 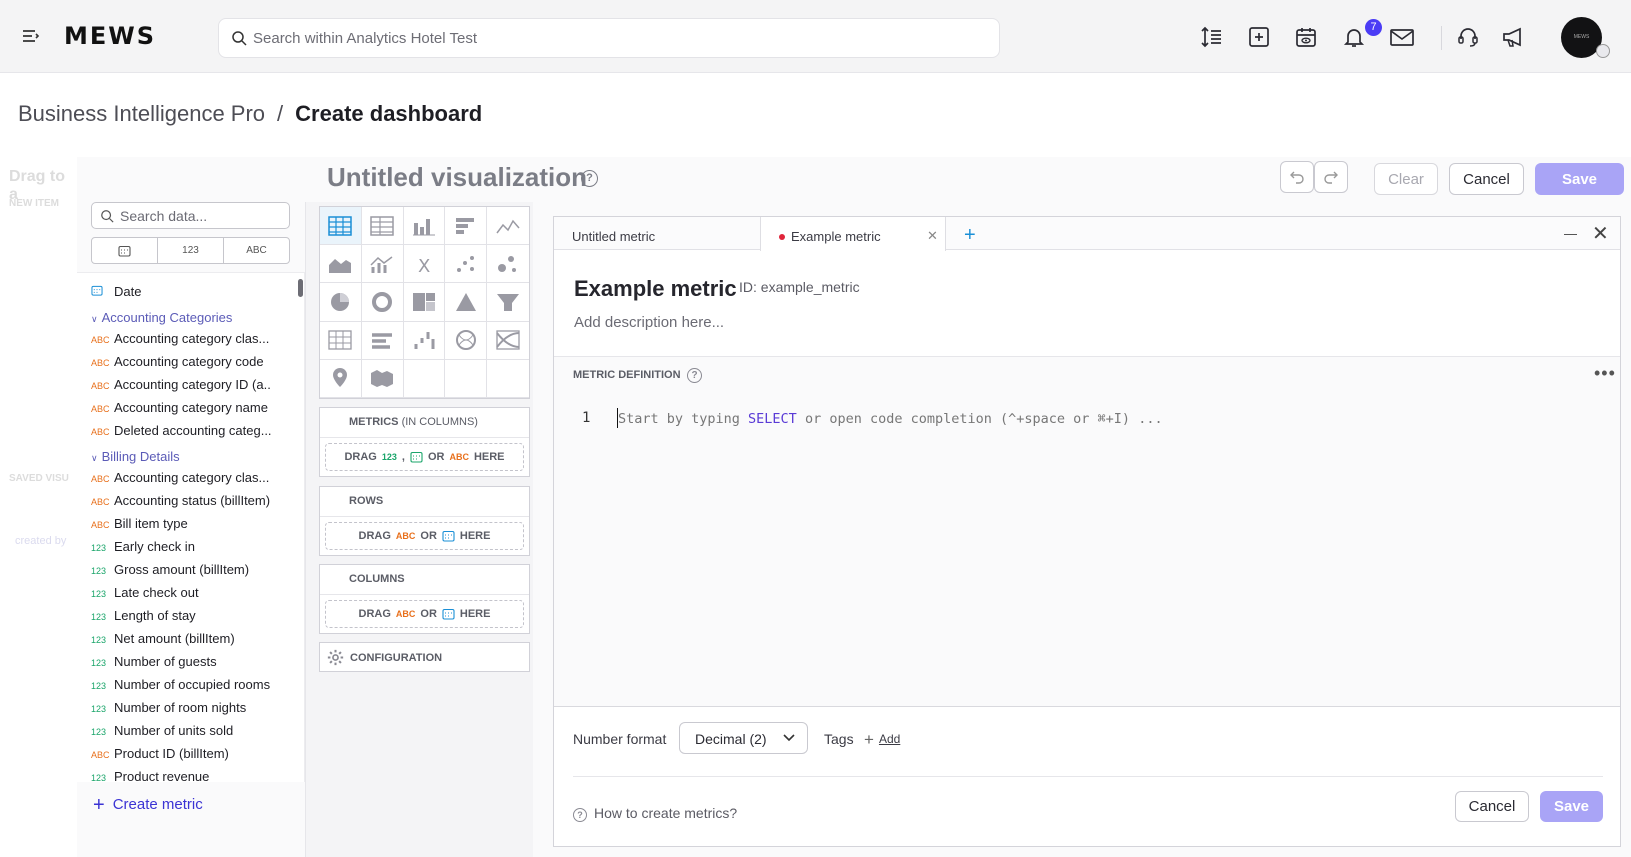 What do you see at coordinates (1306, 37) in the screenshot?
I see `calendar-view-icon` at bounding box center [1306, 37].